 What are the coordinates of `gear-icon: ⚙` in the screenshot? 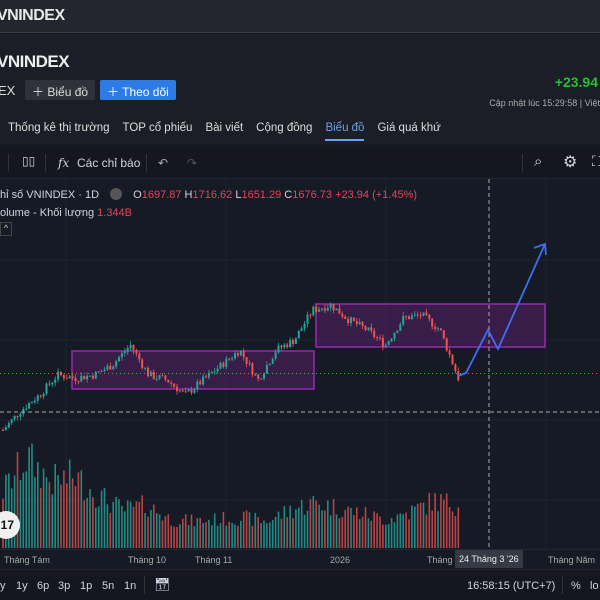 It's located at (570, 162).